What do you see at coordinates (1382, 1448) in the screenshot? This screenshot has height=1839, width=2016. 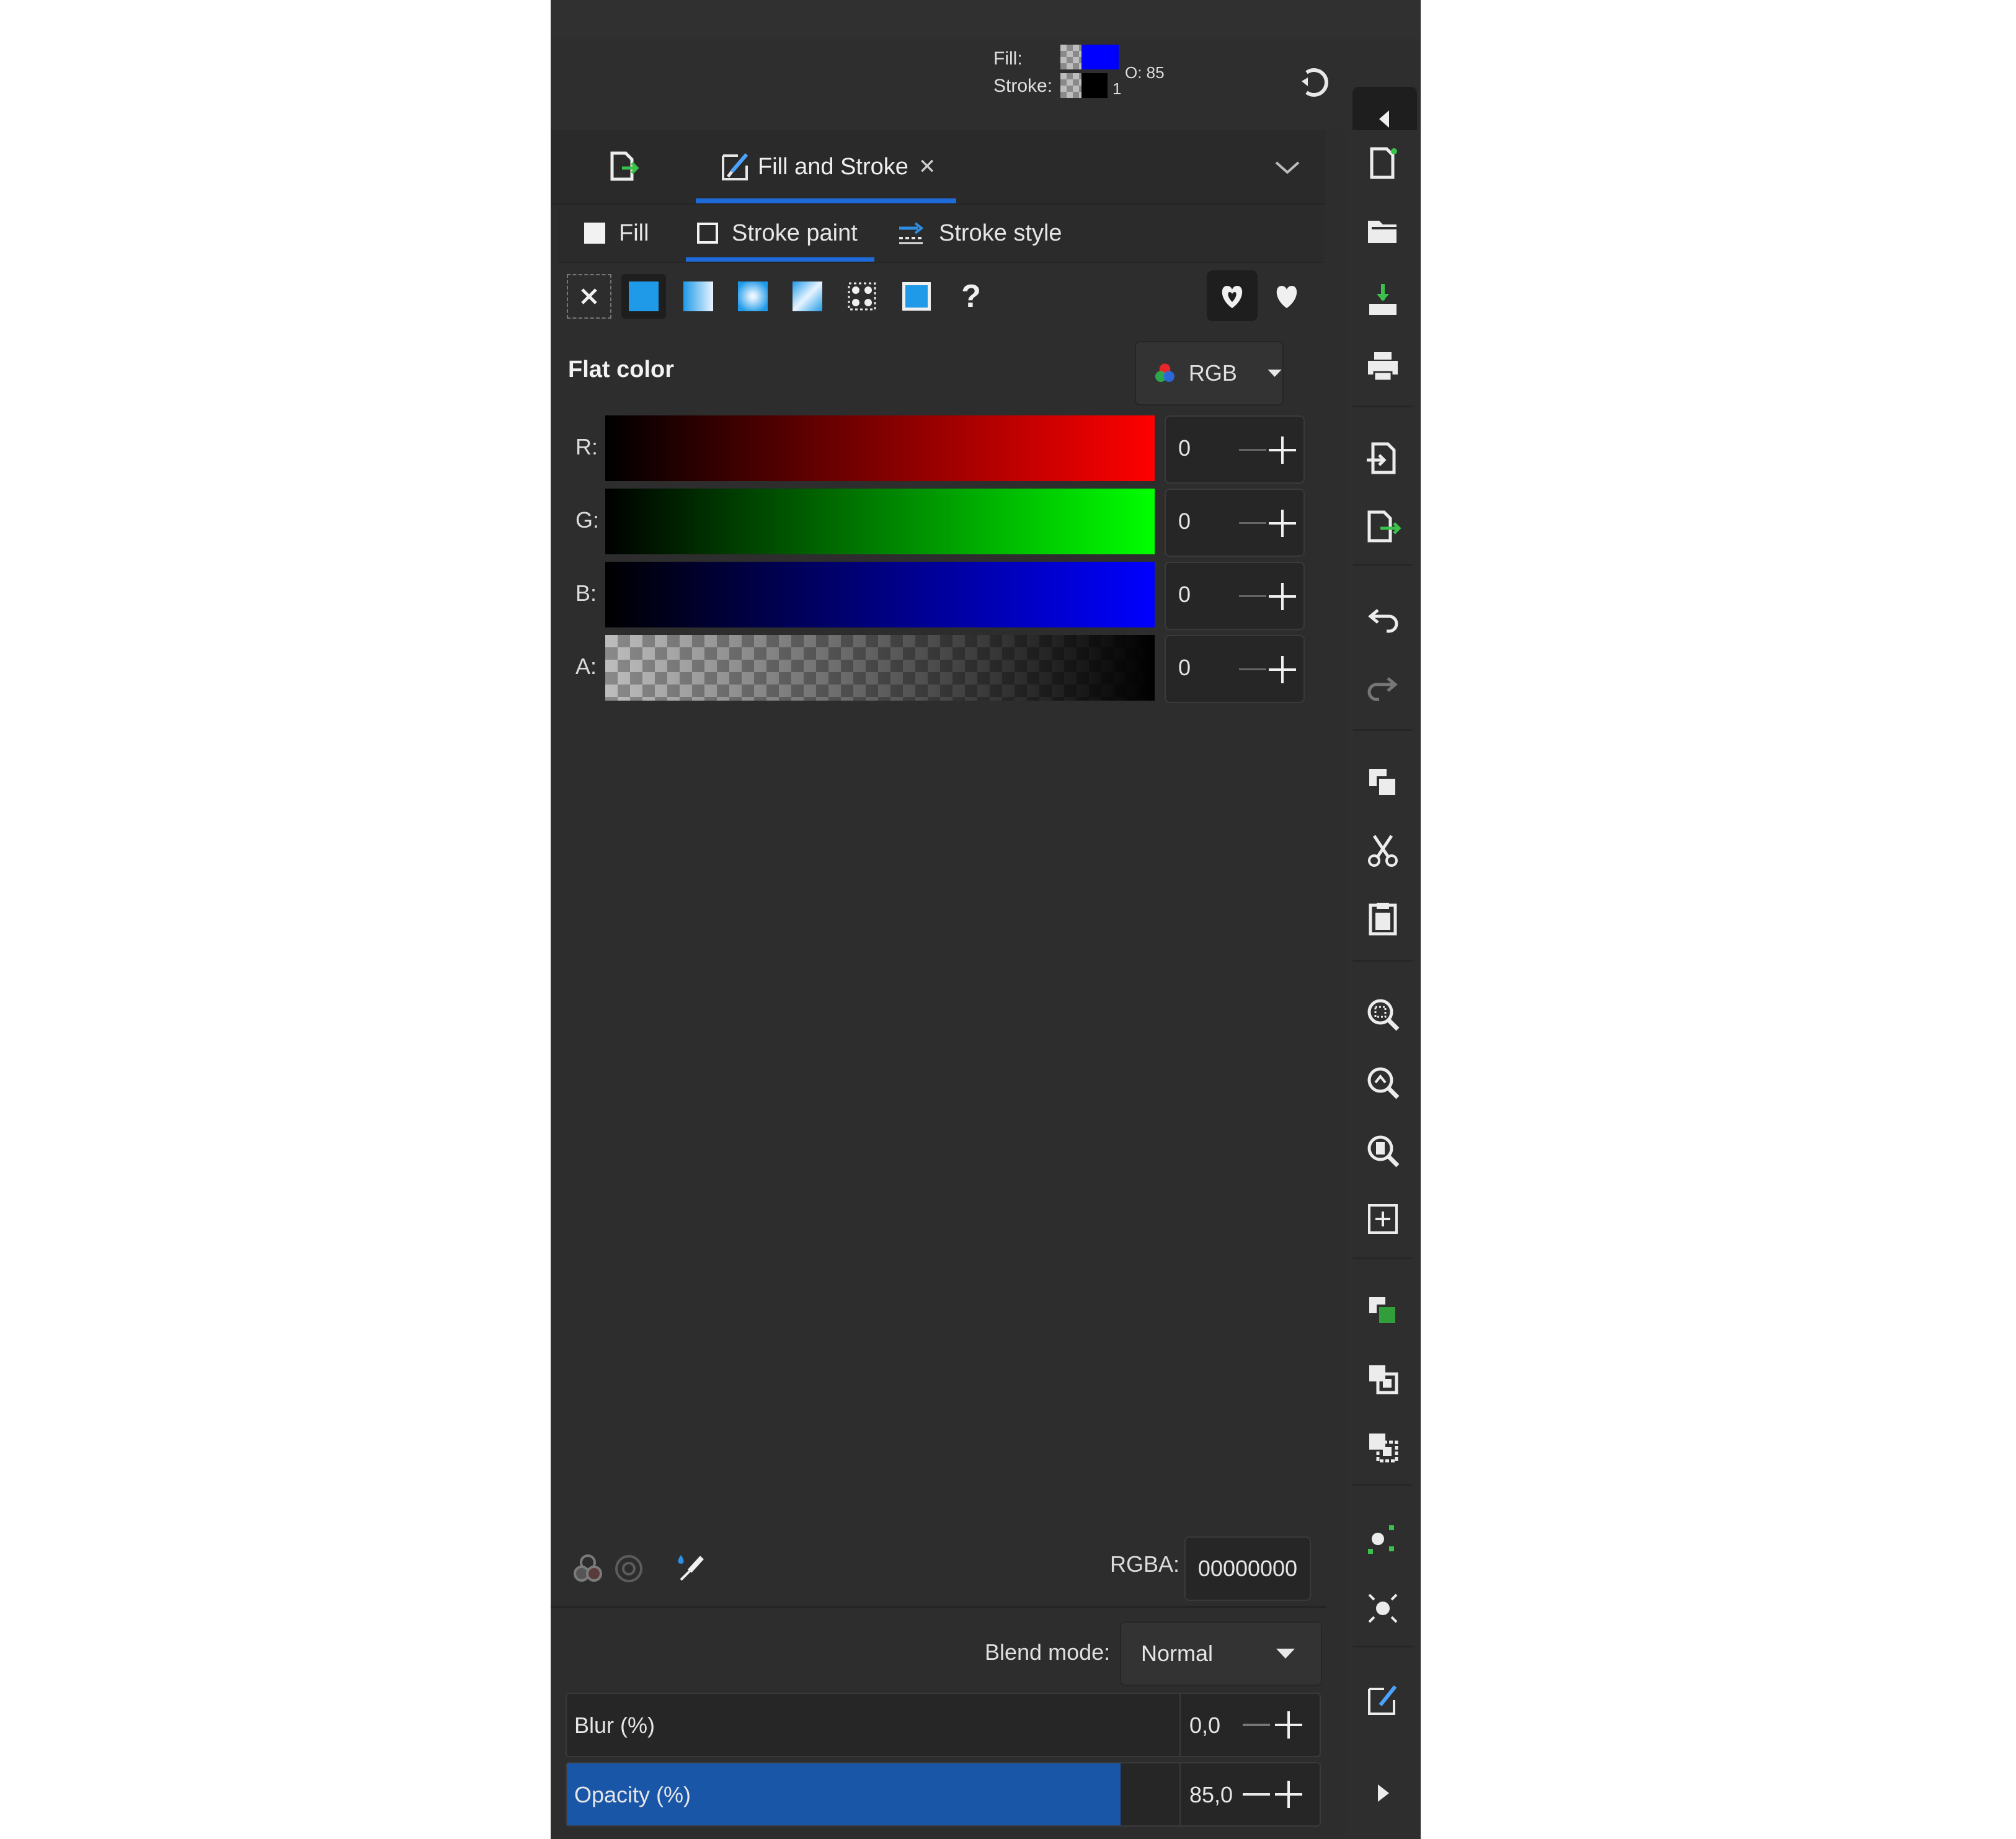 I see `ungroup-icon` at bounding box center [1382, 1448].